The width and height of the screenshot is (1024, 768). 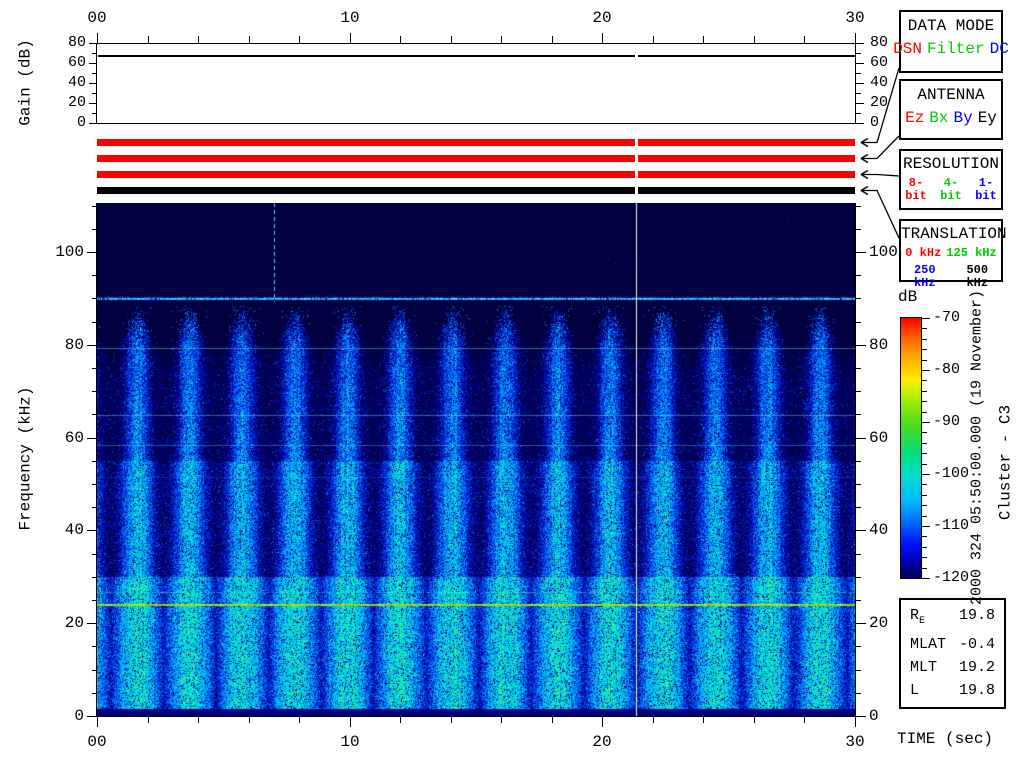 What do you see at coordinates (953, 254) in the screenshot?
I see `legend-box-translation: TRANSLATION 0 kHz 125 kHz 250 kHz 500 kHz` at bounding box center [953, 254].